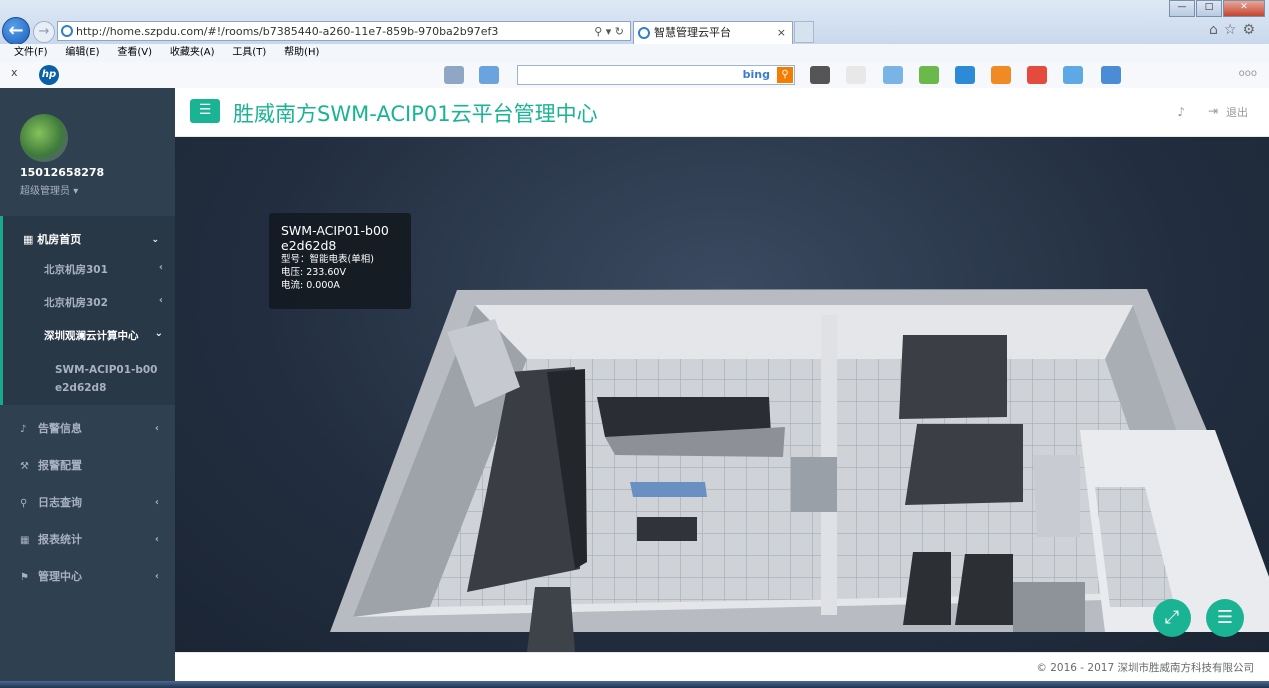  I want to click on menu-favorites: 收藏夹(A), so click(192, 53).